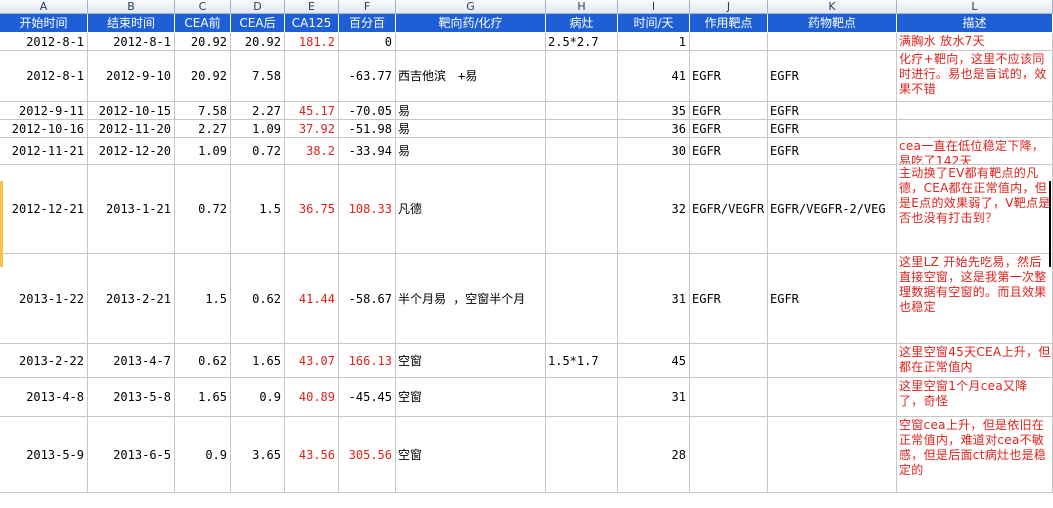 This screenshot has width=1053, height=508. I want to click on cell-note: 这里空窗45天CEA上升，但都在正常值内, so click(975, 361).